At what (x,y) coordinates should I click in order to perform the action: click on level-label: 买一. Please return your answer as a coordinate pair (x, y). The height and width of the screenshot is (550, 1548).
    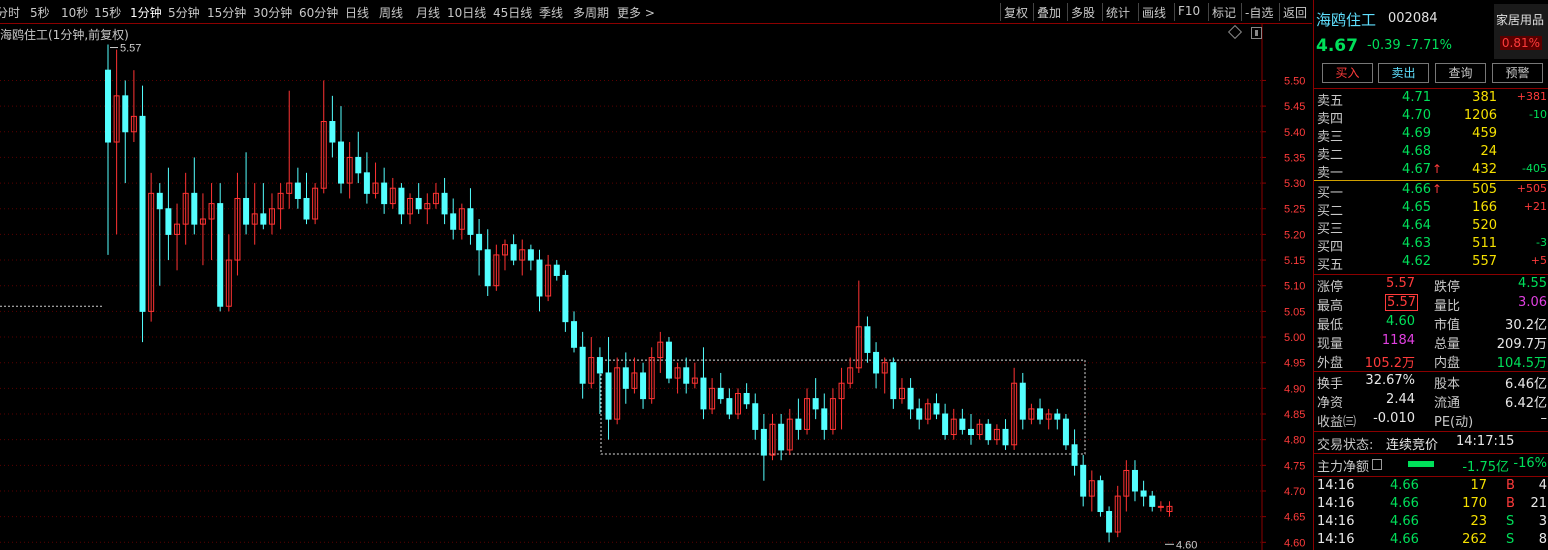
    Looking at the image, I should click on (1330, 193).